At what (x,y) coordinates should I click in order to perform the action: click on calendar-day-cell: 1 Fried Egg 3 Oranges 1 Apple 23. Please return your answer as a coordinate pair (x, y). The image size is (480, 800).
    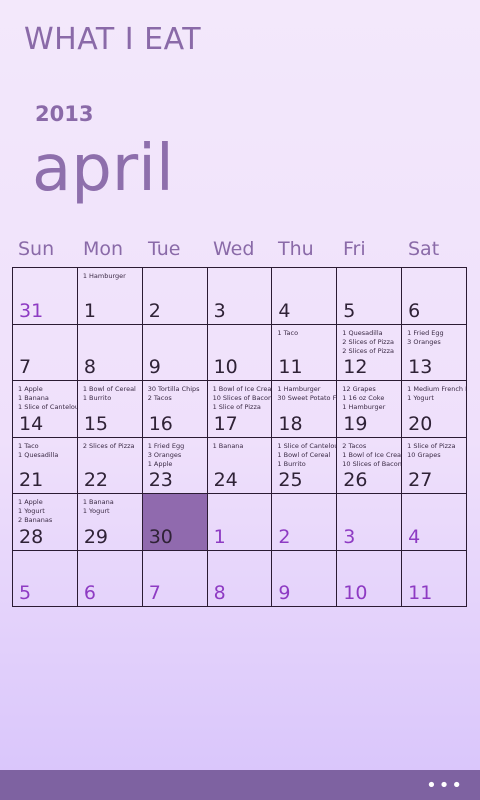
    Looking at the image, I should click on (175, 465).